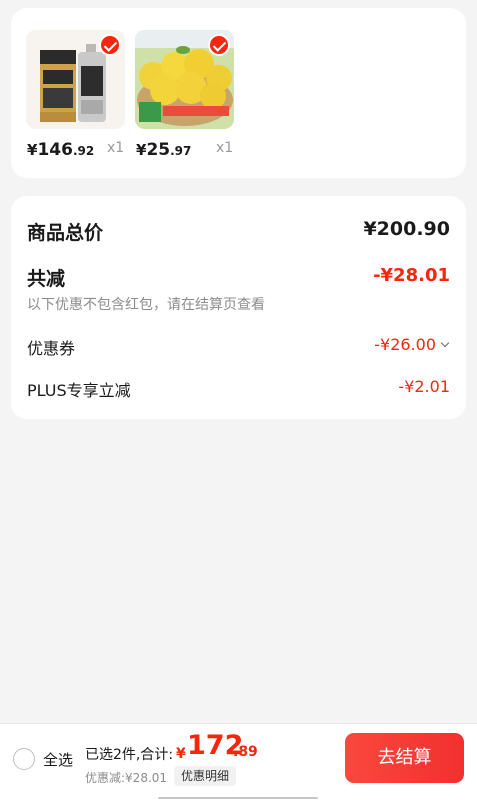 Image resolution: width=477 pixels, height=800 pixels. What do you see at coordinates (46, 279) in the screenshot?
I see `total-reduce-label: 共减` at bounding box center [46, 279].